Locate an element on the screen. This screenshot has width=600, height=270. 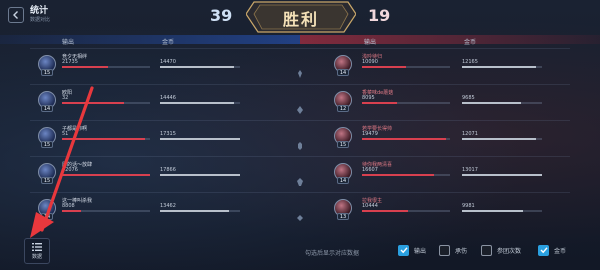
filter-label: 金币 is located at coordinates (560, 251).